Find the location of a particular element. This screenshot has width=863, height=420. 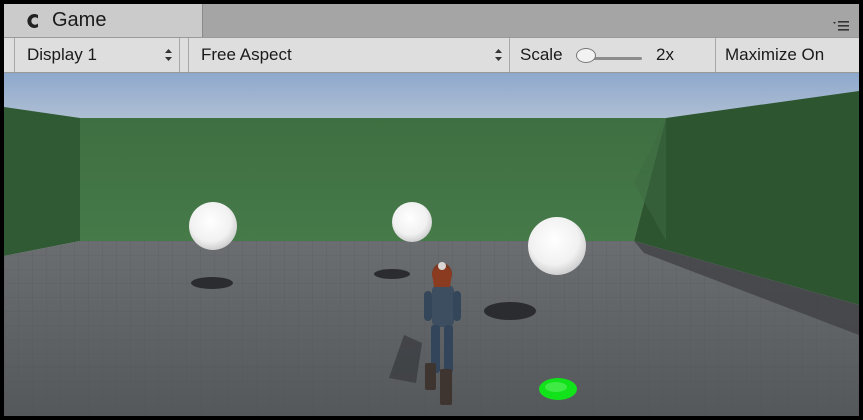

scale-slider-track is located at coordinates (615, 58).